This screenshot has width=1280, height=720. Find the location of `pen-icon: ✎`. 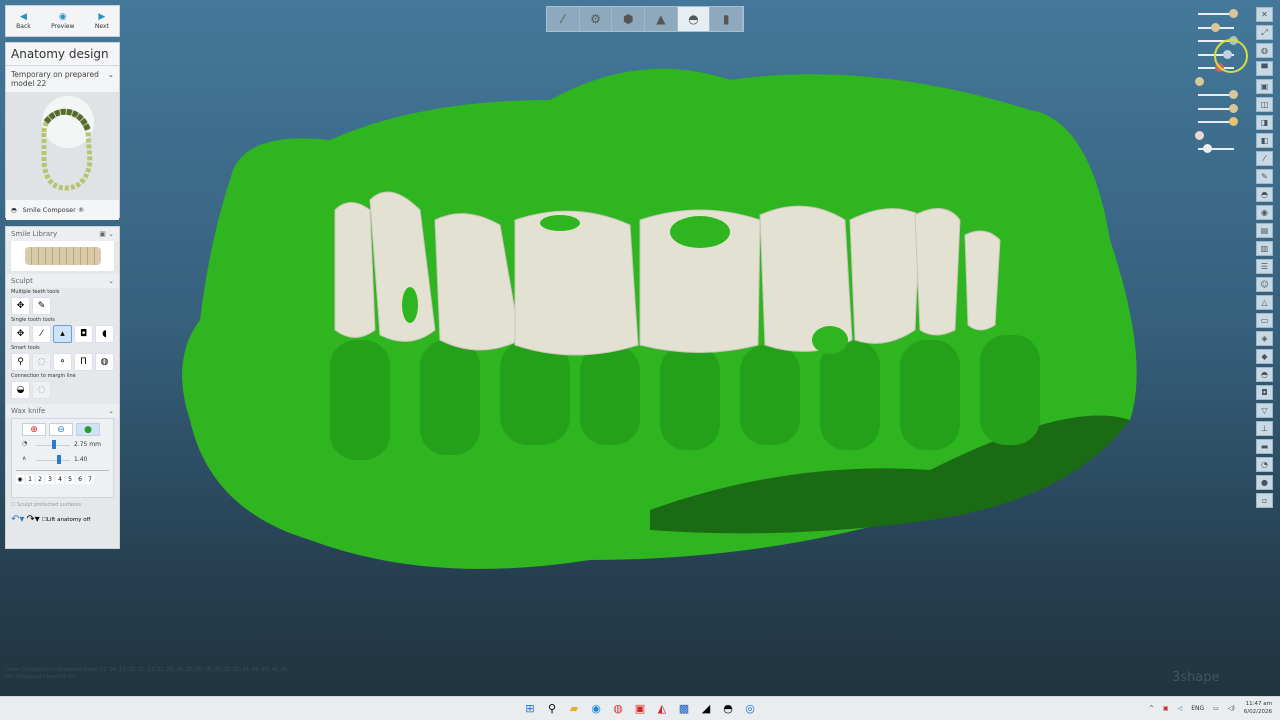

pen-icon: ✎ is located at coordinates (1264, 176).